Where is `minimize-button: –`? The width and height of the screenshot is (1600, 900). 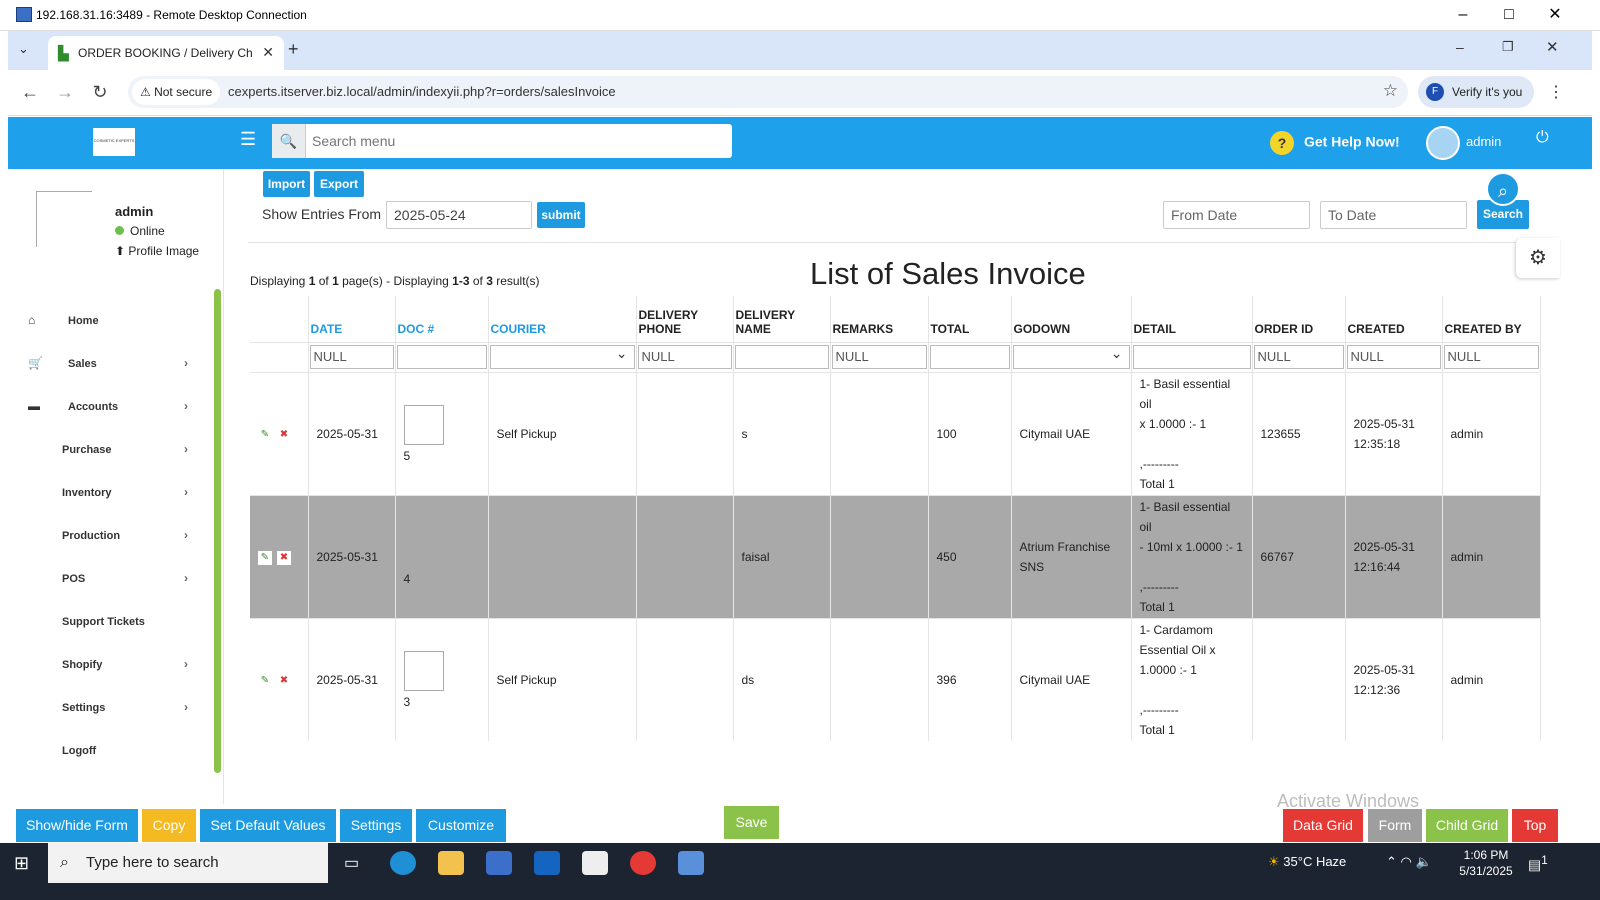 minimize-button: – is located at coordinates (1463, 15).